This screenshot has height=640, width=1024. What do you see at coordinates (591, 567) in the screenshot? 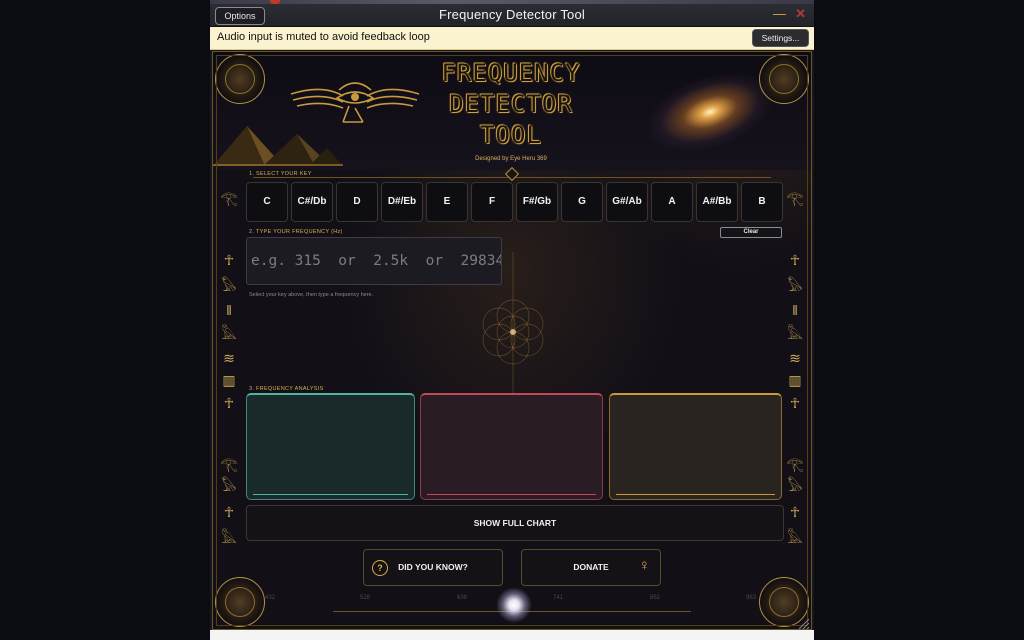
I see `donate-button: DONATE ♀` at bounding box center [591, 567].